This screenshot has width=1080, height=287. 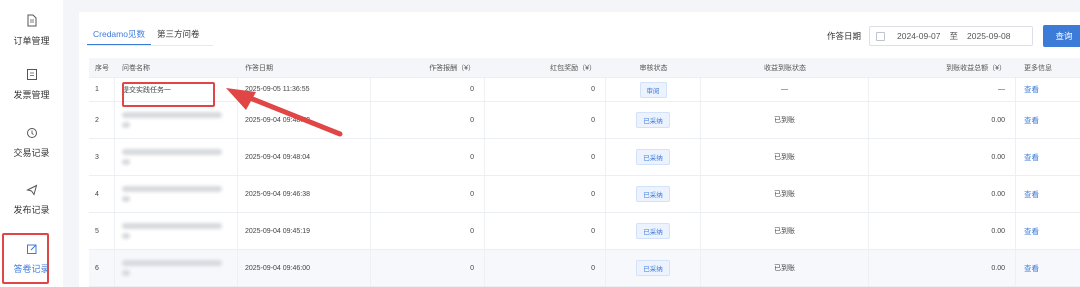 I want to click on date-filter-label: 作答日期, so click(x=844, y=36).